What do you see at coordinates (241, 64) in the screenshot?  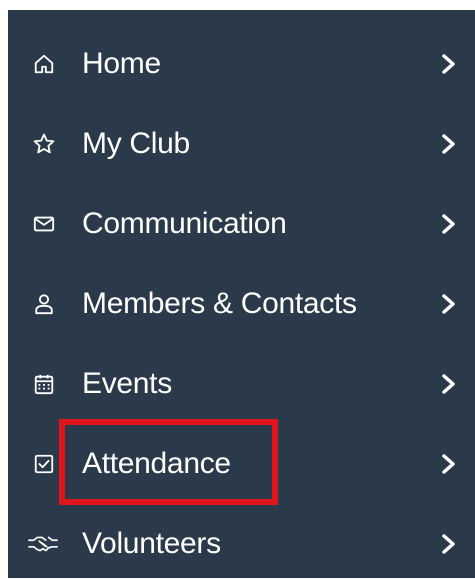 I see `sidebar-item-home: Home` at bounding box center [241, 64].